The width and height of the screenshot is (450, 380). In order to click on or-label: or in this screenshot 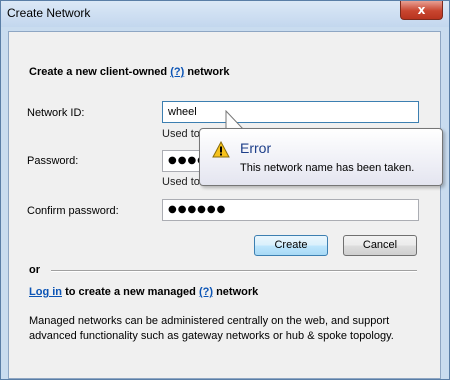, I will do `click(34, 270)`.